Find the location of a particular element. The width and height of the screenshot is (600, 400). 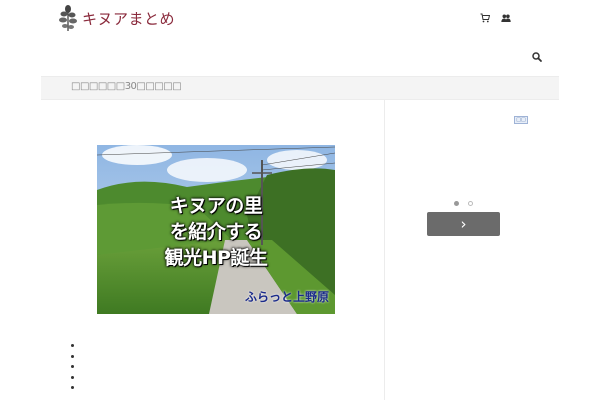

ad-badge: □□ is located at coordinates (521, 120).